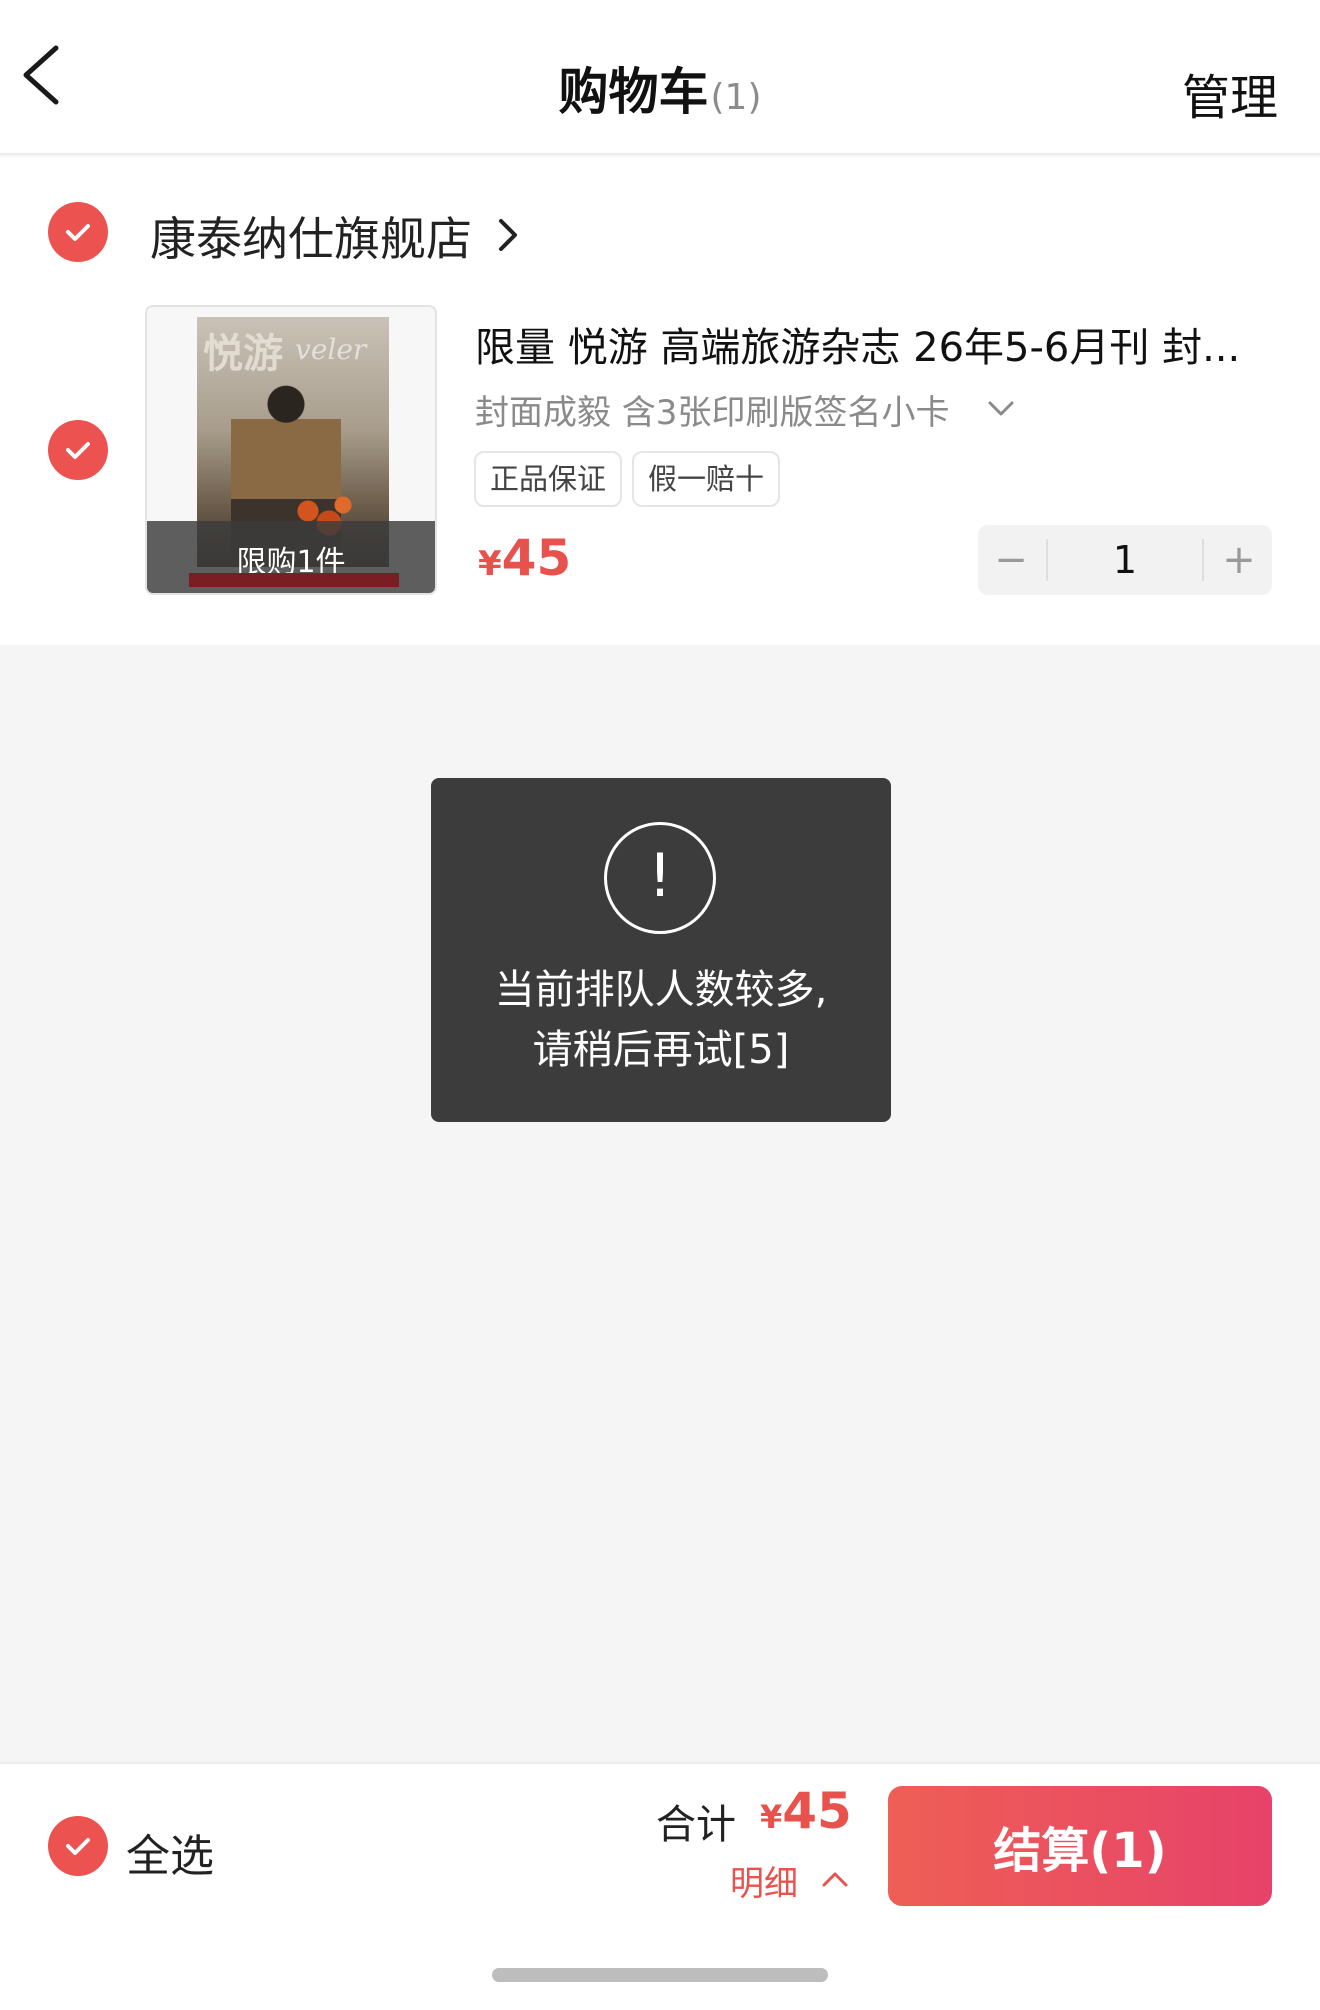 This screenshot has width=1320, height=2010. I want to click on total-currency: ¥, so click(771, 1817).